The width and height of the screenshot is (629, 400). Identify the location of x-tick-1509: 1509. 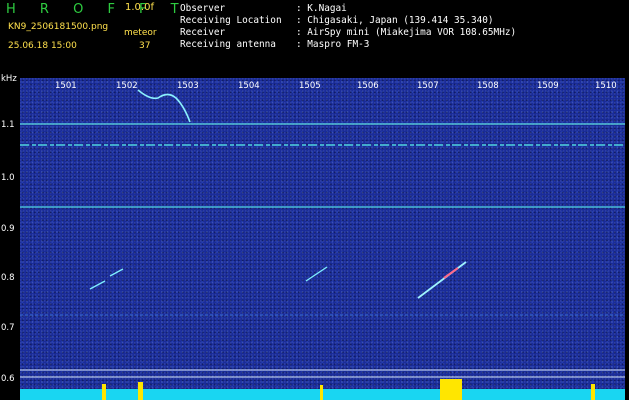
(548, 86).